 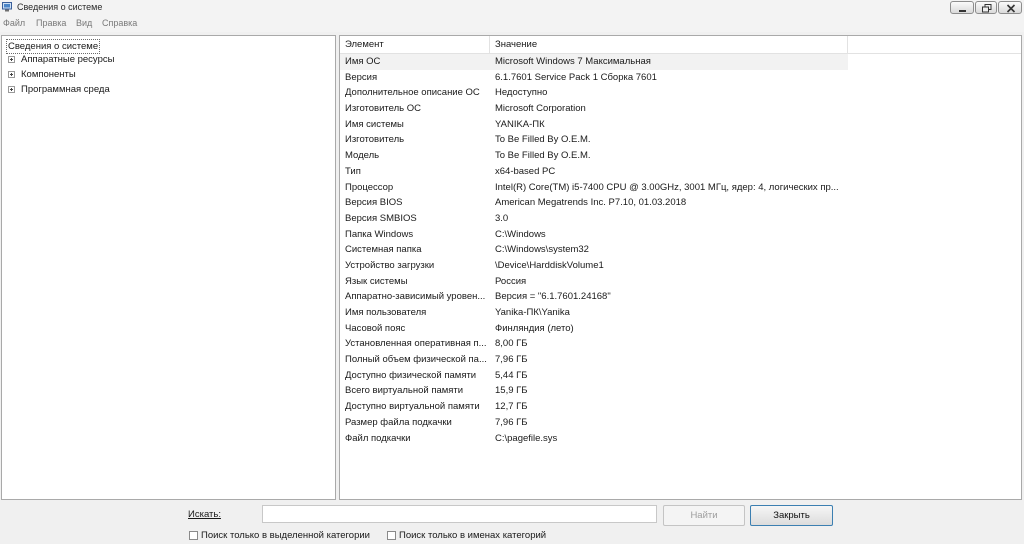 What do you see at coordinates (412, 93) in the screenshot?
I see `row-item-name: Дополнительное описание ОС` at bounding box center [412, 93].